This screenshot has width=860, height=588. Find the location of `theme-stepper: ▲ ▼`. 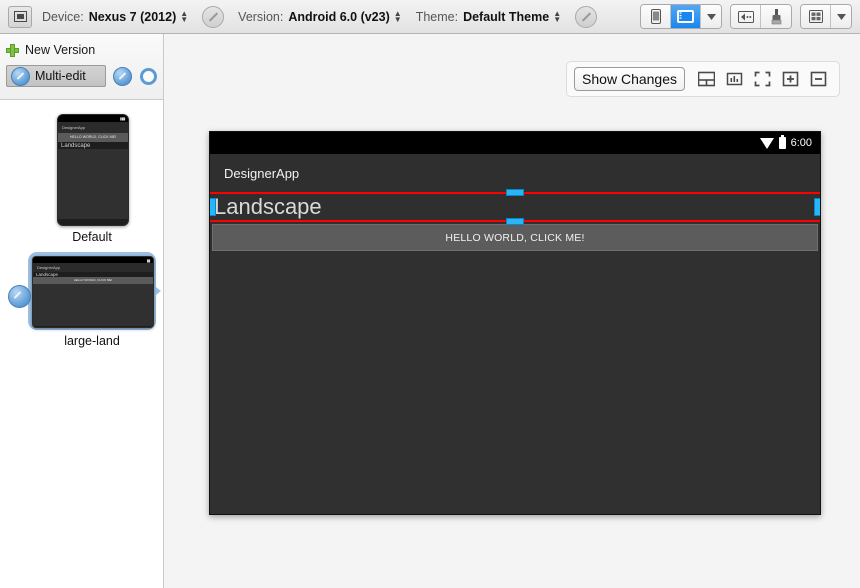

theme-stepper: ▲ ▼ is located at coordinates (557, 16).